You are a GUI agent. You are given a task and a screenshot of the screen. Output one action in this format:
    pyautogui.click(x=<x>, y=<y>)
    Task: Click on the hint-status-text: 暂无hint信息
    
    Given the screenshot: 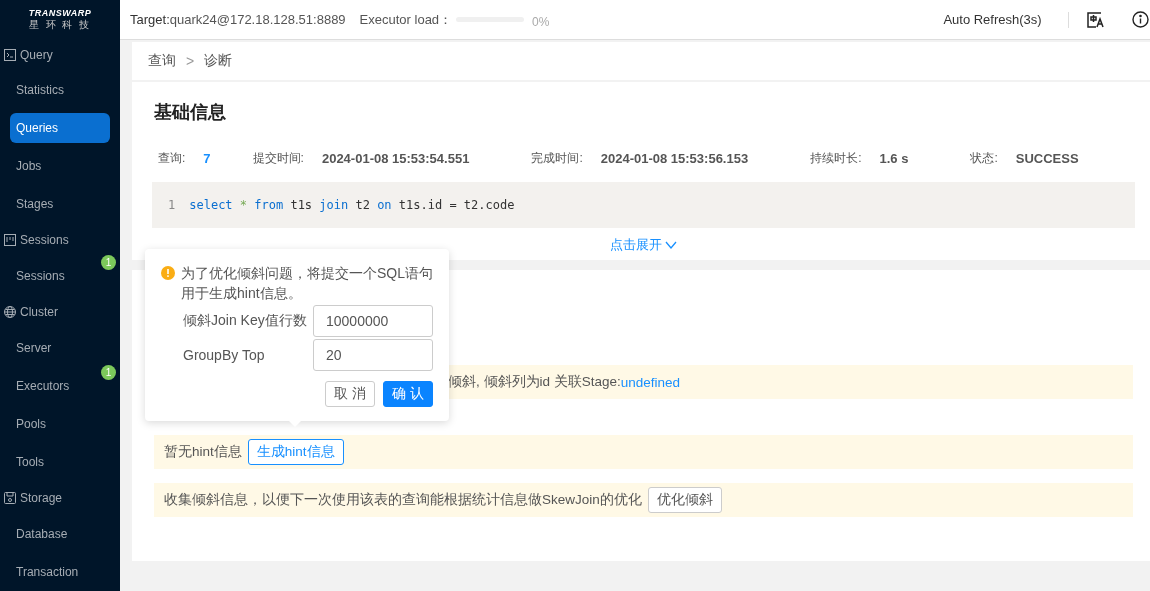 What is the action you would take?
    pyautogui.click(x=203, y=452)
    